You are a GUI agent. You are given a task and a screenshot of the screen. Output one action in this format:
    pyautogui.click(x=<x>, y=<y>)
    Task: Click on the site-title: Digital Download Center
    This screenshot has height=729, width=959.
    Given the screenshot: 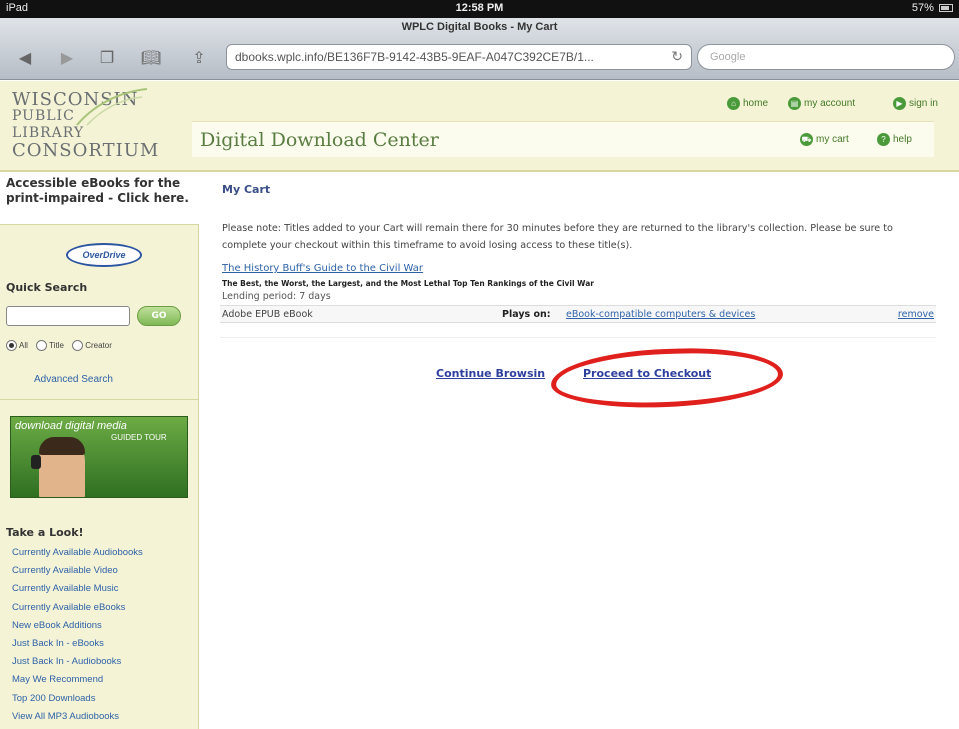 What is the action you would take?
    pyautogui.click(x=319, y=140)
    